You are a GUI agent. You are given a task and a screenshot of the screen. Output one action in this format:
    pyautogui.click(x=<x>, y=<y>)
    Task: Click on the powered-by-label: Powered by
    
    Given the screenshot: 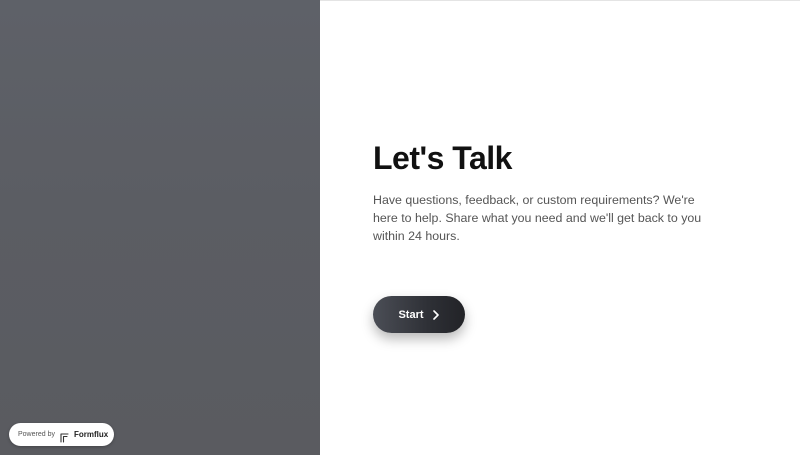 What is the action you would take?
    pyautogui.click(x=36, y=434)
    